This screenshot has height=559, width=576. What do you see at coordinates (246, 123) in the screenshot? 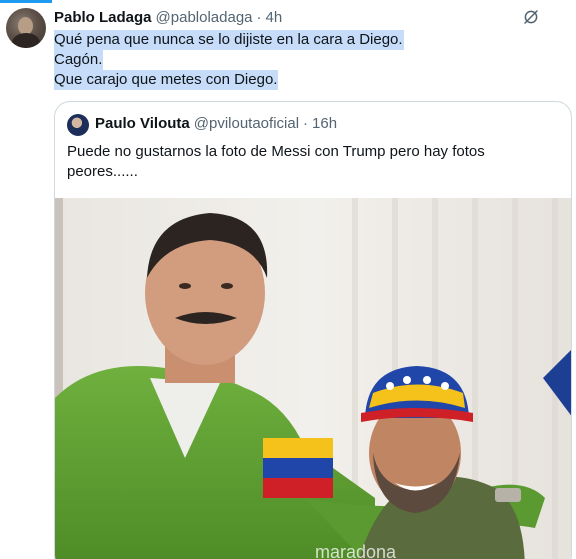
I see `quoted-author-handle: @pviloutaoficial` at bounding box center [246, 123].